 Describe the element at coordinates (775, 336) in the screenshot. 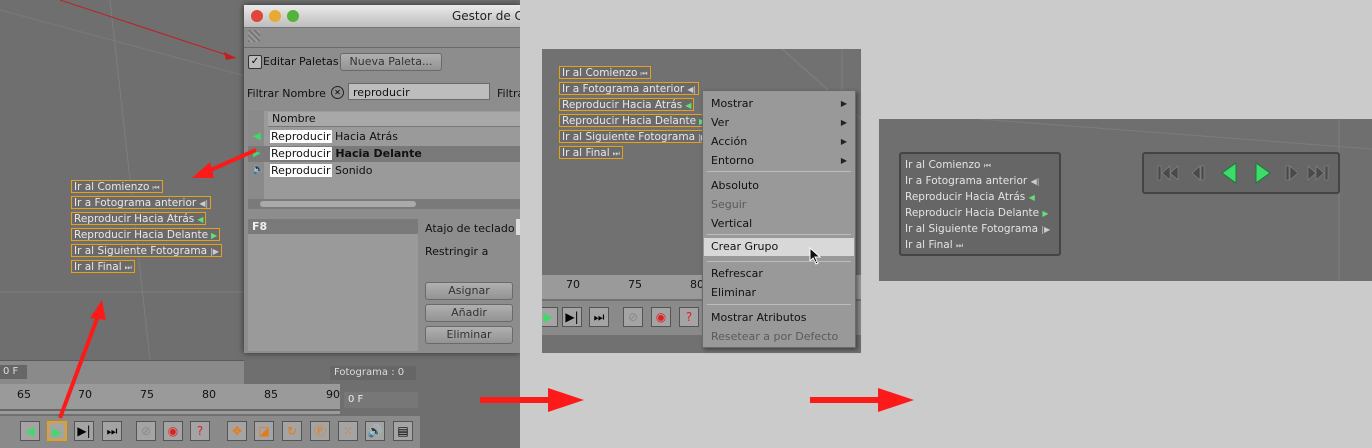

I see `menu-item-resetear: Resetear a por Defecto` at that location.